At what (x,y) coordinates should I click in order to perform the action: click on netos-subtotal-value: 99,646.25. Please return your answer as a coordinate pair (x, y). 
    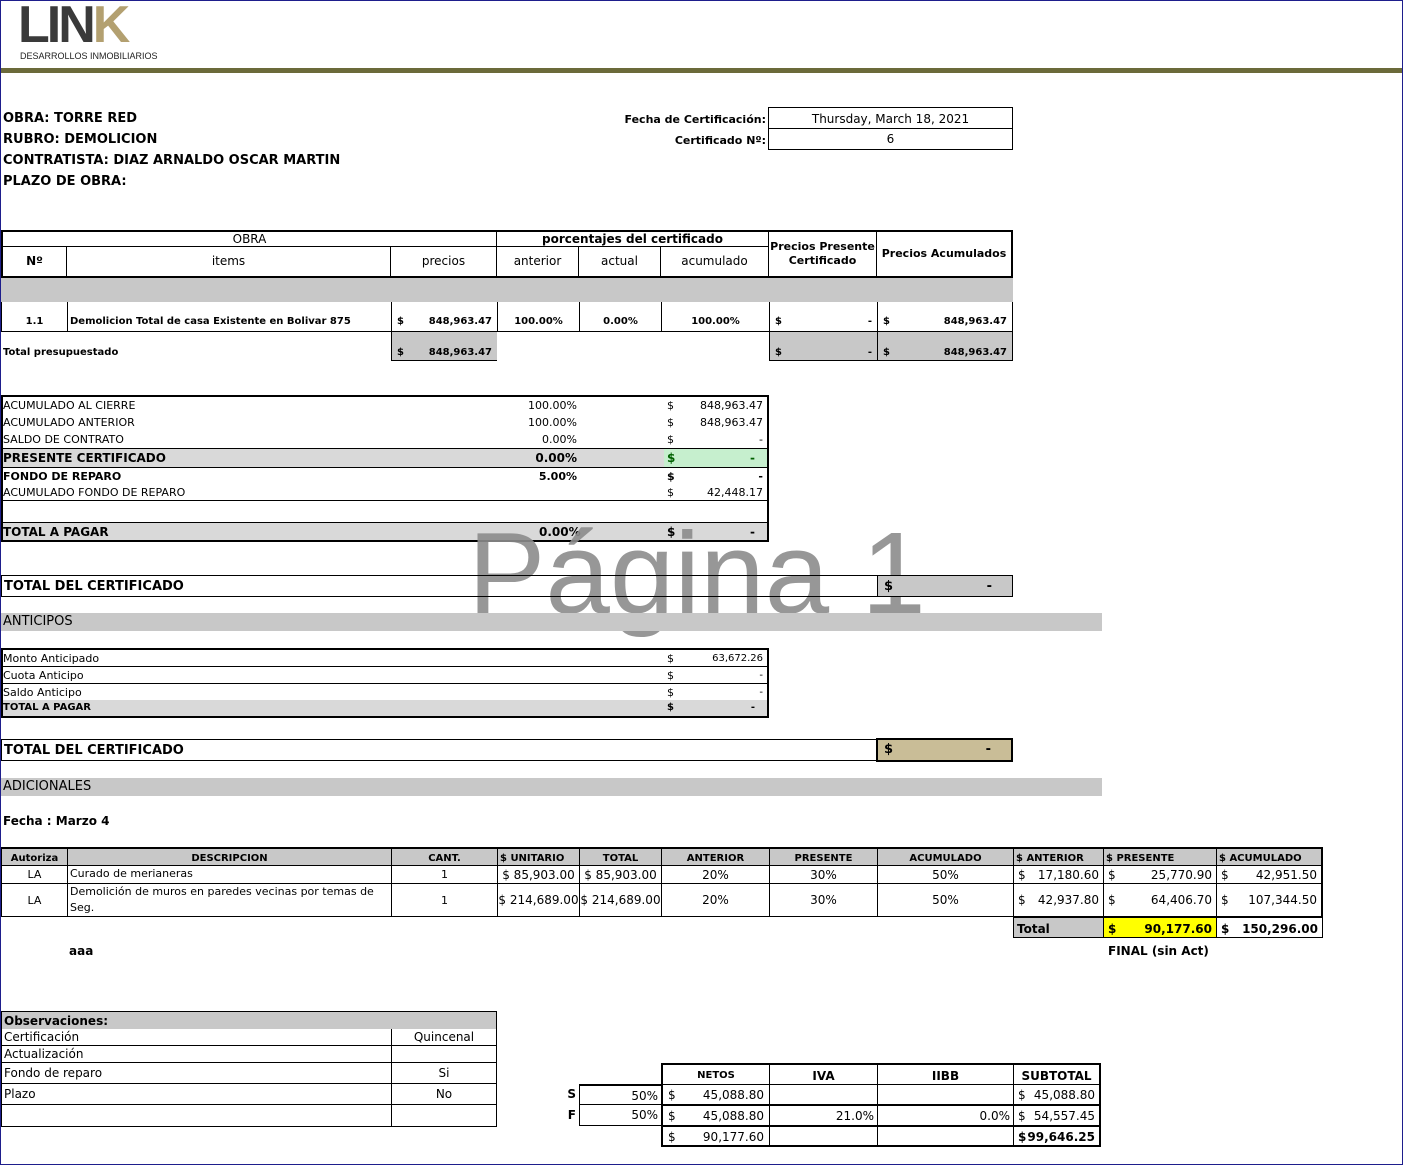
    Looking at the image, I should click on (1061, 1137).